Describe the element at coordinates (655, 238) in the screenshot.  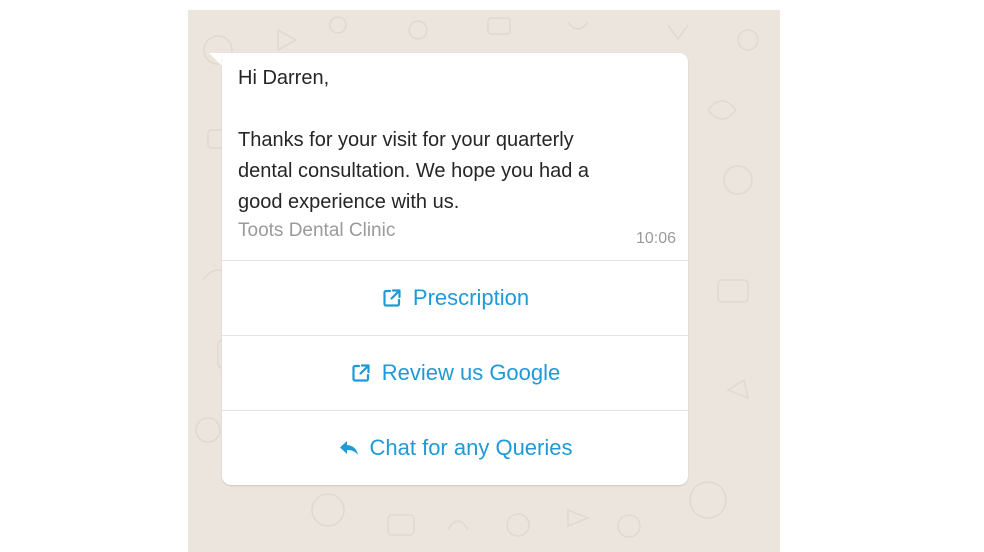
I see `message-timestamp: 10:06` at that location.